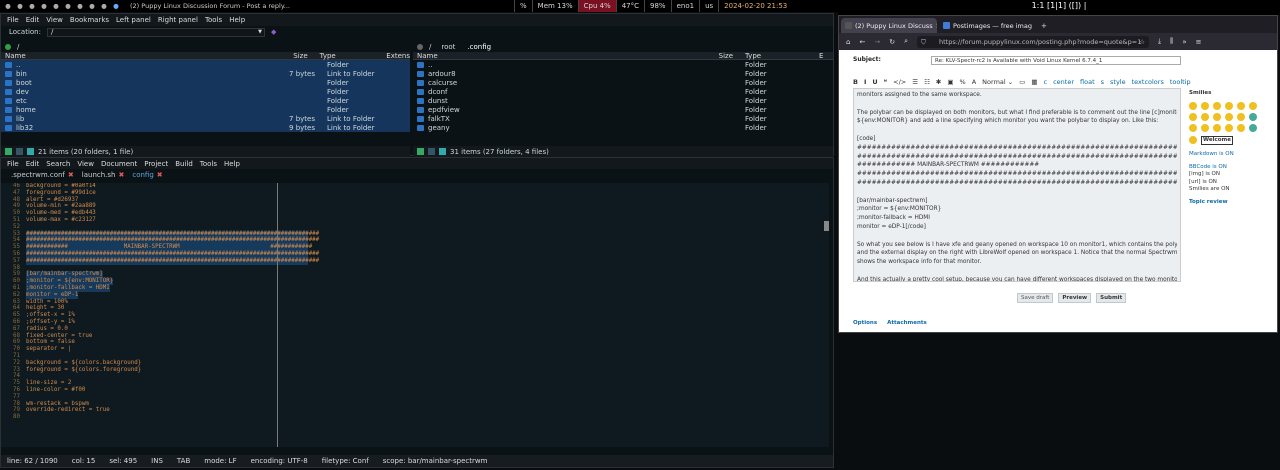  What do you see at coordinates (68, 6) in the screenshot?
I see `workspace-6: ●` at bounding box center [68, 6].